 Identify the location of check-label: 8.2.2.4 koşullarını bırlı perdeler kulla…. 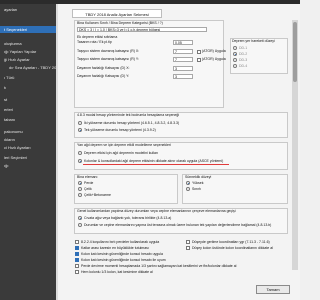
(120, 241).